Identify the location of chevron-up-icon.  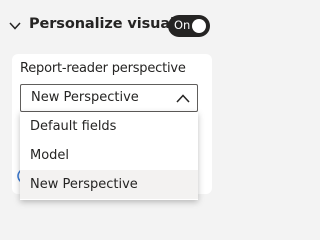
(183, 98).